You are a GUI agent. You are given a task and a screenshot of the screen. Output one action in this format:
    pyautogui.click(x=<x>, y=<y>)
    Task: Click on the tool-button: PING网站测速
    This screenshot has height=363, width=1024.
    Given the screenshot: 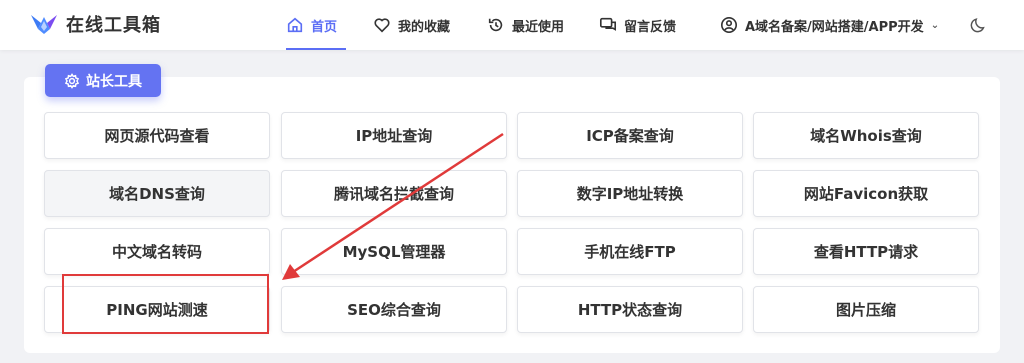 What is the action you would take?
    pyautogui.click(x=157, y=309)
    